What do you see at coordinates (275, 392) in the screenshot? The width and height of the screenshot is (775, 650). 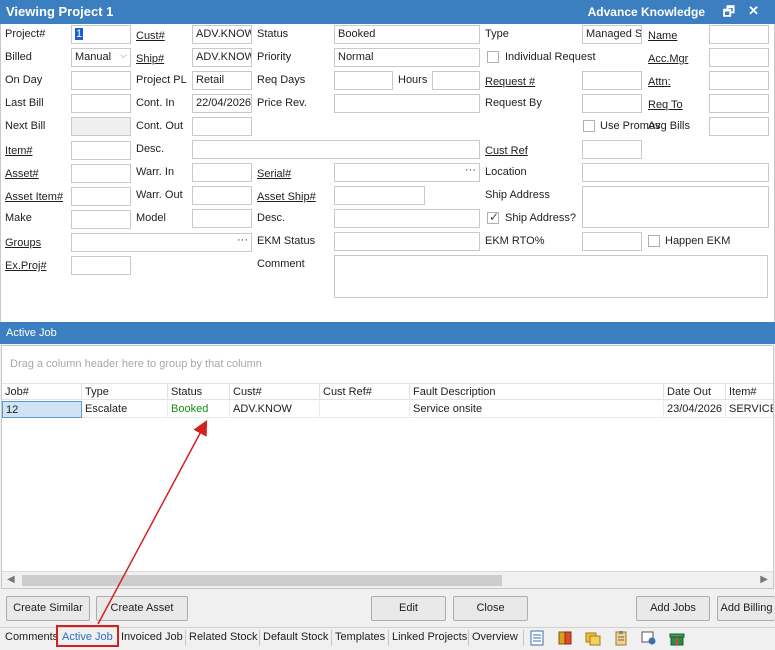 I see `col-header-cust: Cust#` at bounding box center [275, 392].